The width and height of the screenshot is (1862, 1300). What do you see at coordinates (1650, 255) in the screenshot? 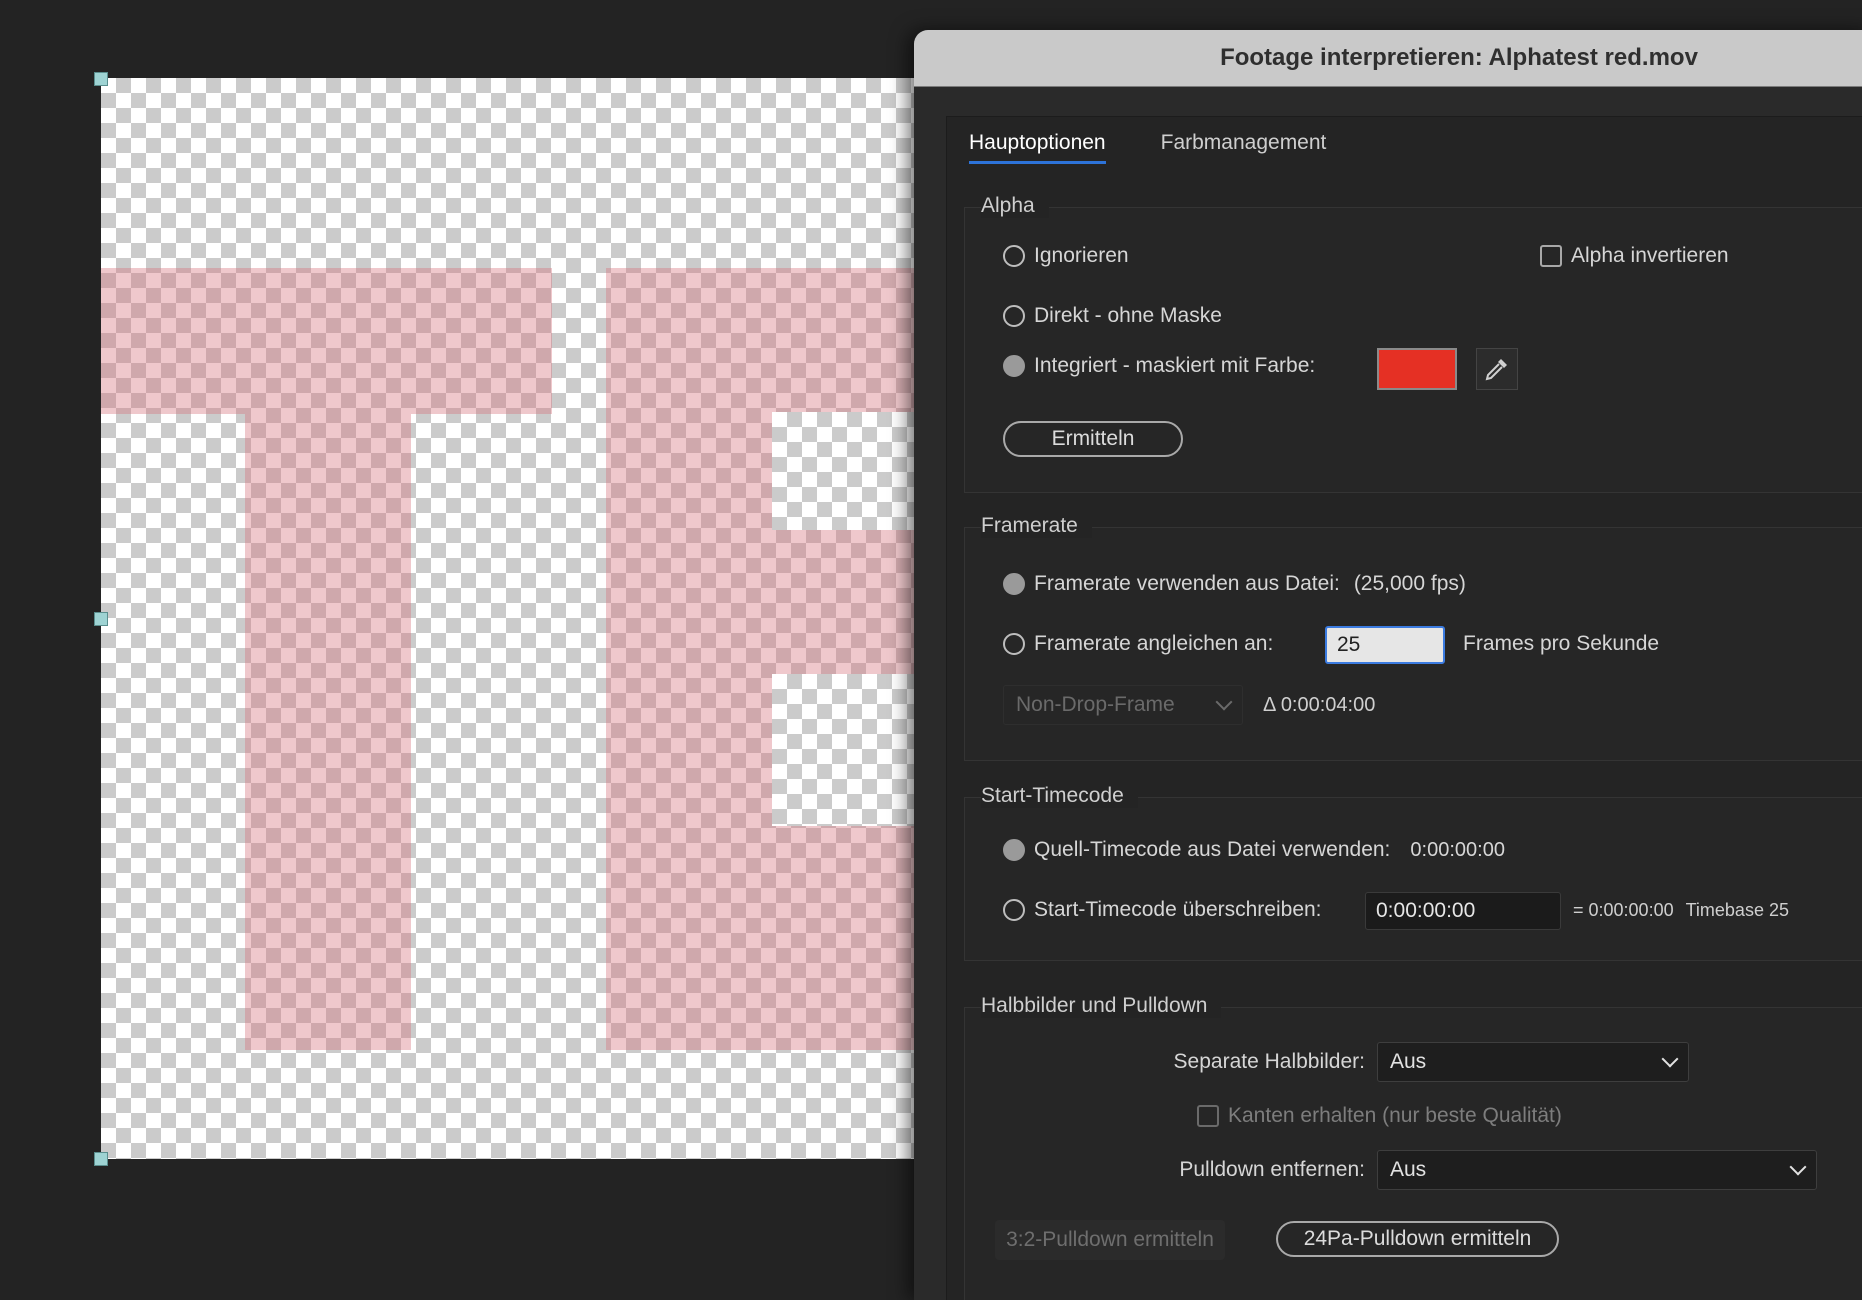
I see `alpha-invert-label: Alpha invertieren` at bounding box center [1650, 255].